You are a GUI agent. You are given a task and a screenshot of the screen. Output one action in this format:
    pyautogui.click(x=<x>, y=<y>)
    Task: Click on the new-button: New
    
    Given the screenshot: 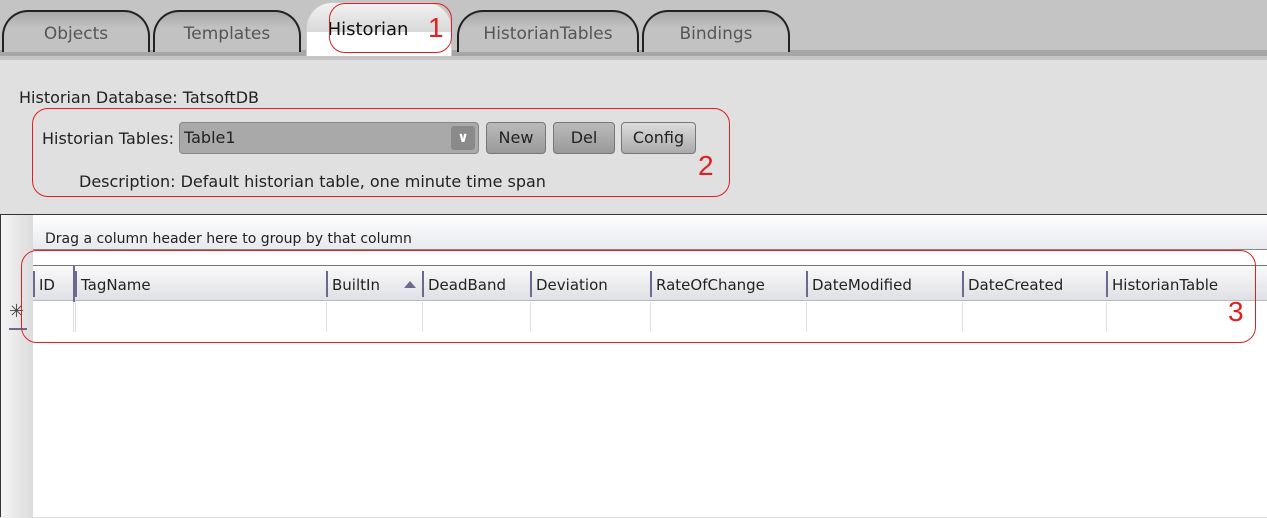 What is the action you would take?
    pyautogui.click(x=516, y=138)
    